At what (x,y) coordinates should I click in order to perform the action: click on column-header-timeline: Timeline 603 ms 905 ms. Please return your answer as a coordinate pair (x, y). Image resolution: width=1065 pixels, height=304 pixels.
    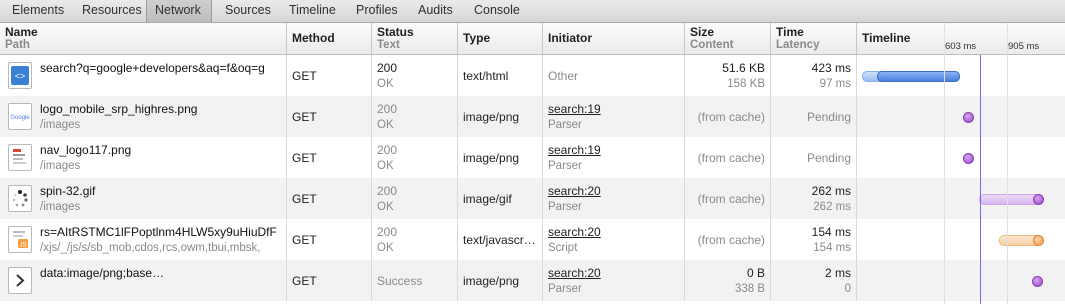
    Looking at the image, I should click on (961, 38).